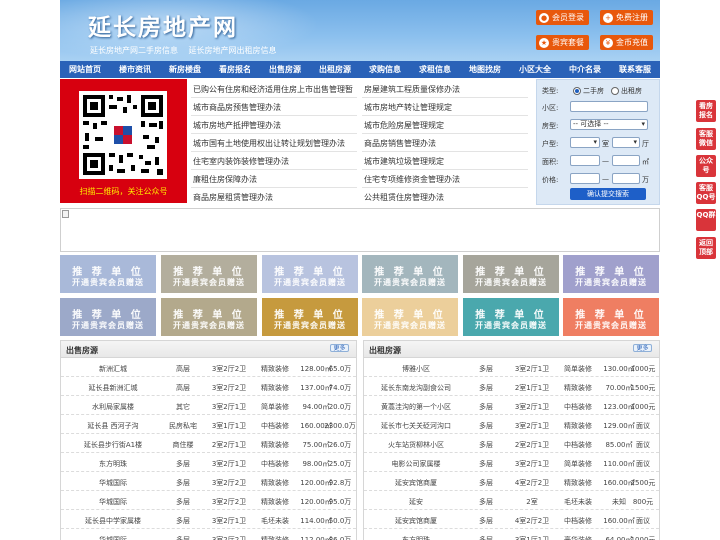 This screenshot has height=540, width=720. What do you see at coordinates (626, 160) in the screenshot?
I see `area-max-input` at bounding box center [626, 160].